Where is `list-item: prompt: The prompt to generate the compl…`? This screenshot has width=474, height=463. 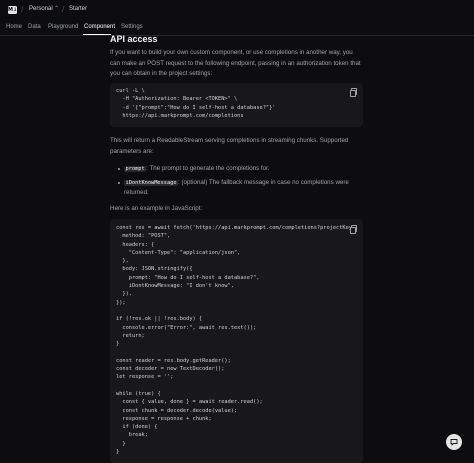
list-item: prompt: The prompt to generate the compl… is located at coordinates (243, 169).